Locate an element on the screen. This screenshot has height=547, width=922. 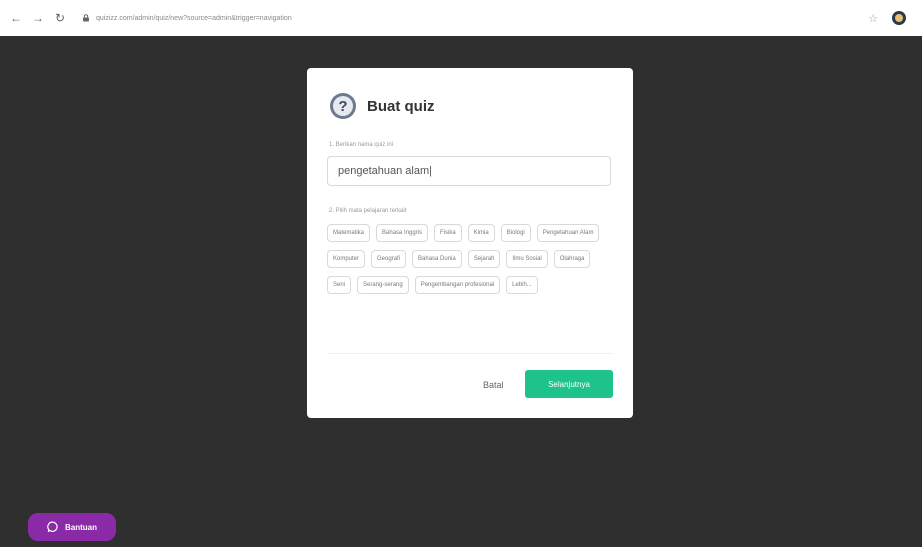
subject-chip-bahasa-dunia: Bahasa Dunia is located at coordinates (437, 259).